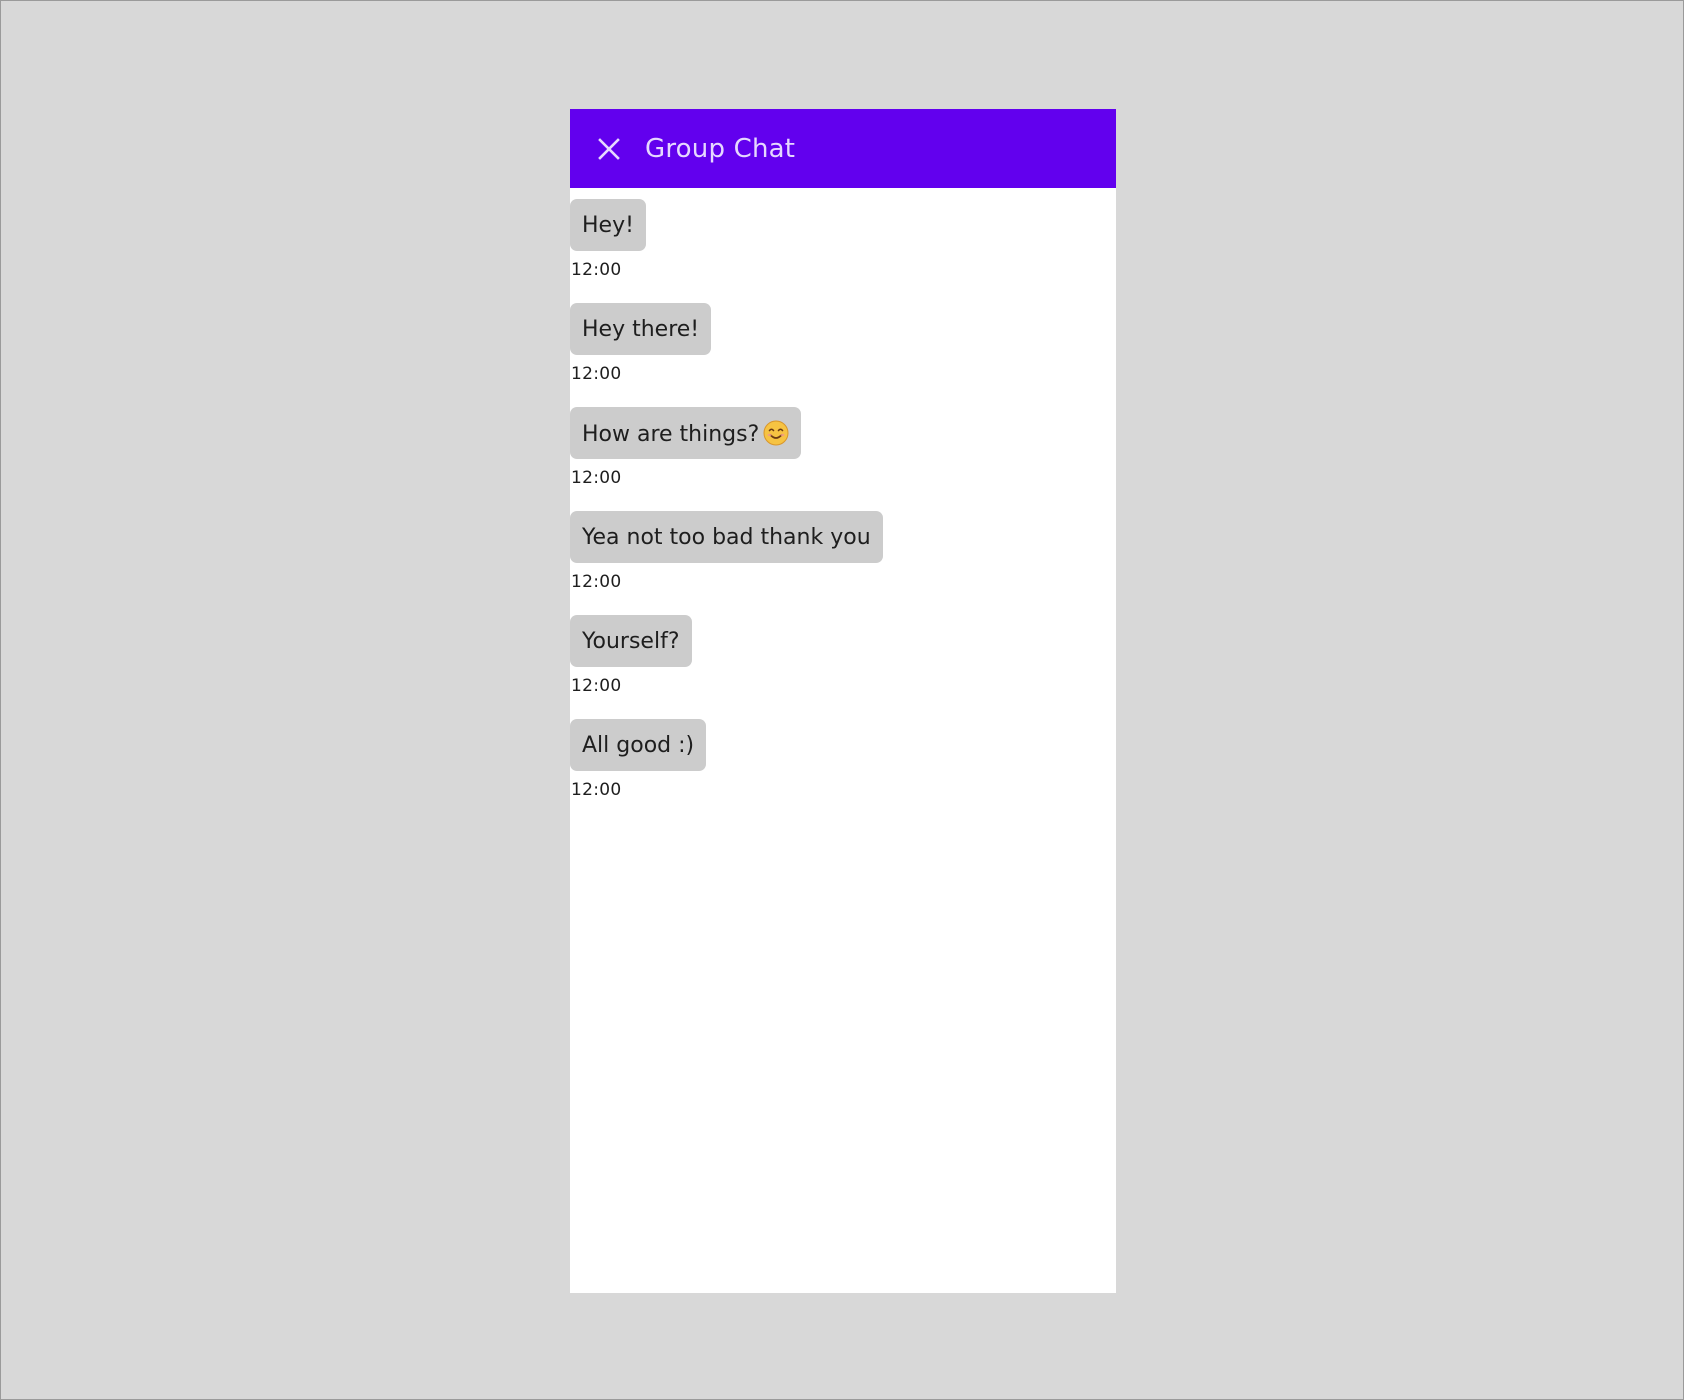  What do you see at coordinates (776, 433) in the screenshot?
I see `smiling-face-emoji-icon` at bounding box center [776, 433].